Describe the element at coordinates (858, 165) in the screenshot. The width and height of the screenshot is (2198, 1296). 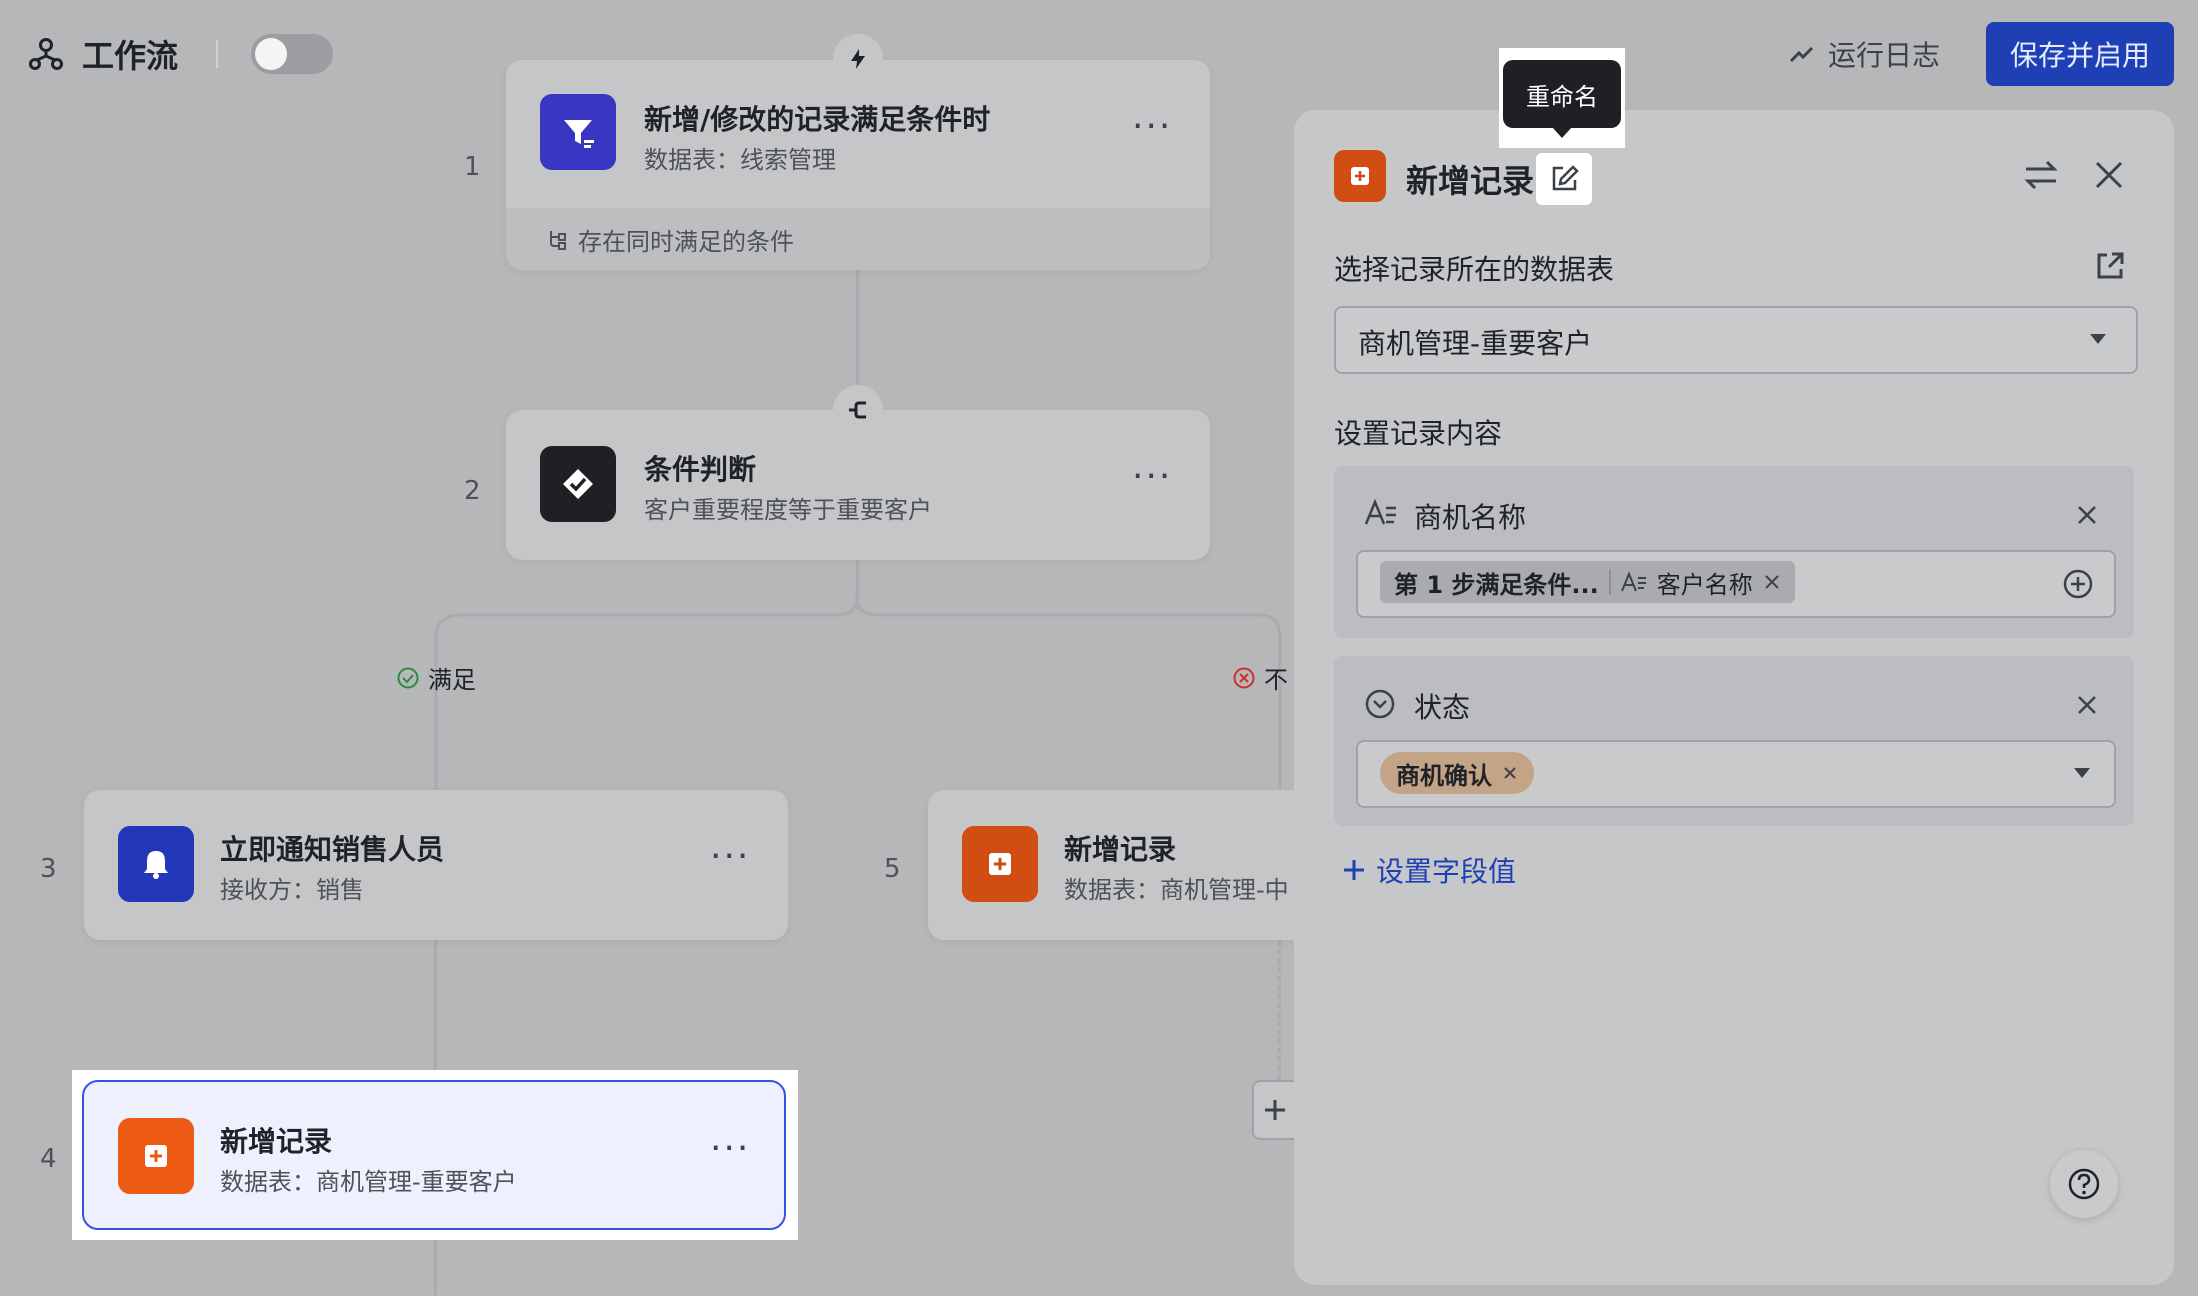
I see `trigger-node-card: 新增/修改的记录满足条件时 数据表：线索管理 ··· 存在同时满足的条件` at that location.